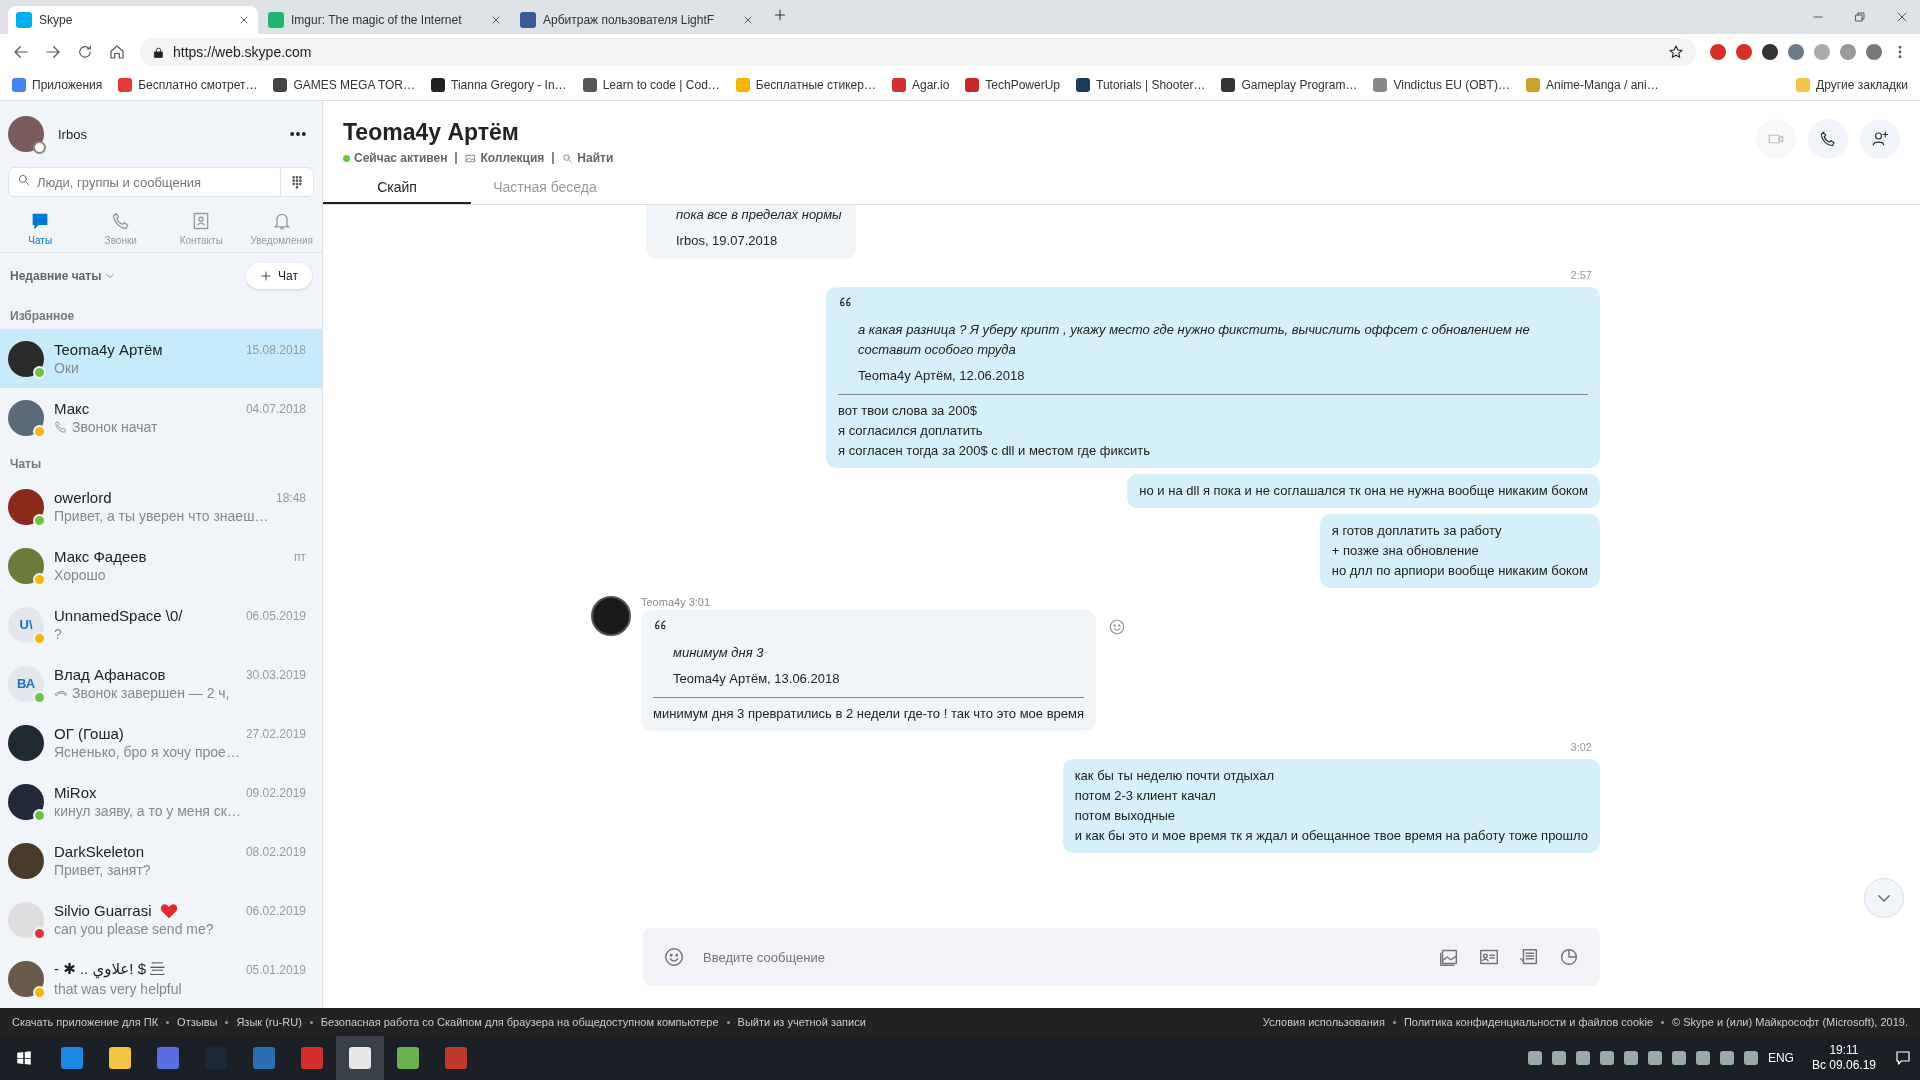 The image size is (1920, 1080). What do you see at coordinates (161, 683) in the screenshot?
I see `chat-list-item: ВА Влад Афанасов 30.03.2019 Звонок завершен — 2 ч,` at bounding box center [161, 683].